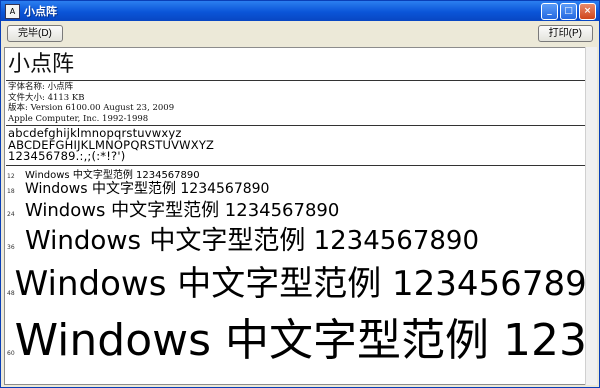  Describe the element at coordinates (46, 97) in the screenshot. I see `info-file-size: 文件大小: 4113 KB` at that location.